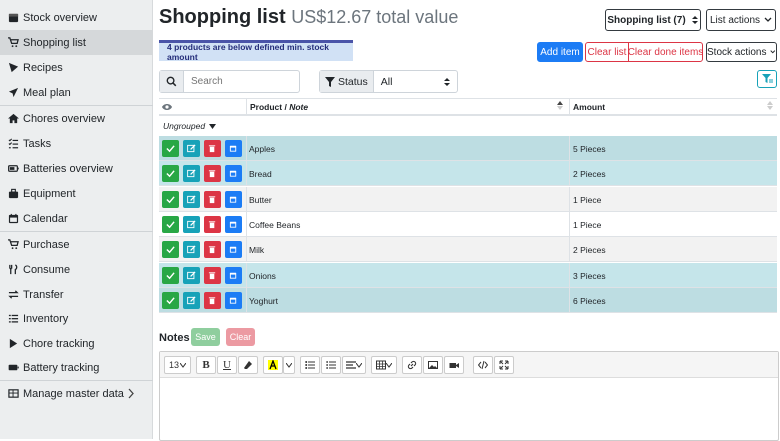 The image size is (780, 441). I want to click on sidebar-item-inventory: Inventory, so click(76, 318).